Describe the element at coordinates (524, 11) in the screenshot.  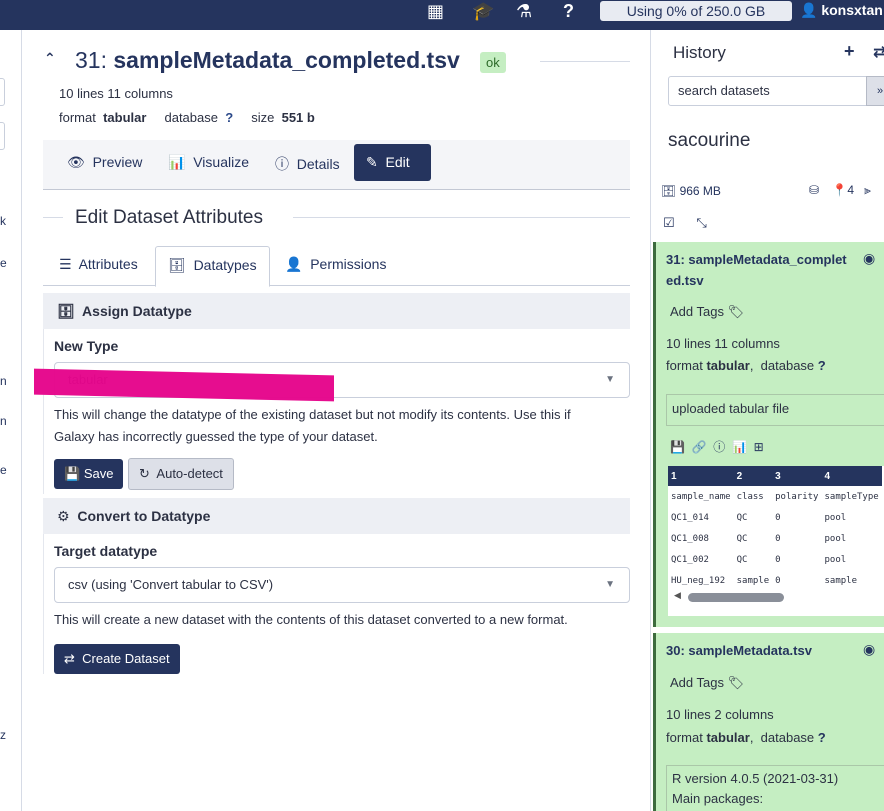
I see `flask-icon: ⚗` at that location.